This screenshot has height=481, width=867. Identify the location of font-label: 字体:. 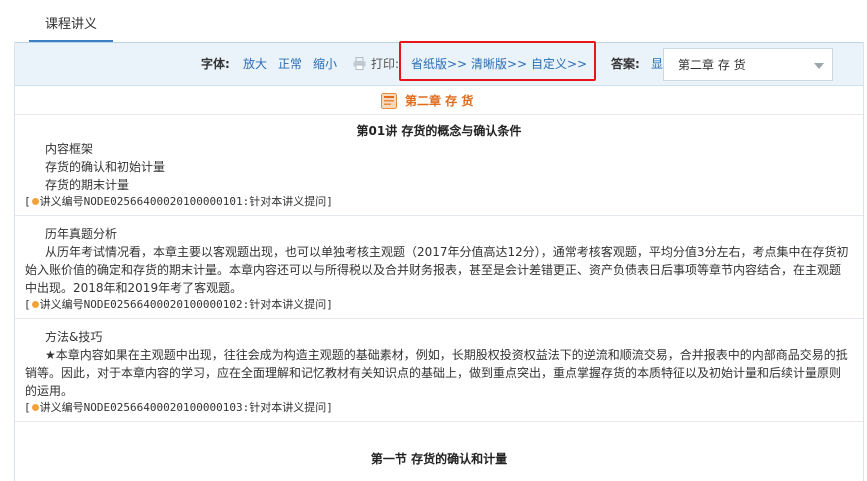
(215, 64).